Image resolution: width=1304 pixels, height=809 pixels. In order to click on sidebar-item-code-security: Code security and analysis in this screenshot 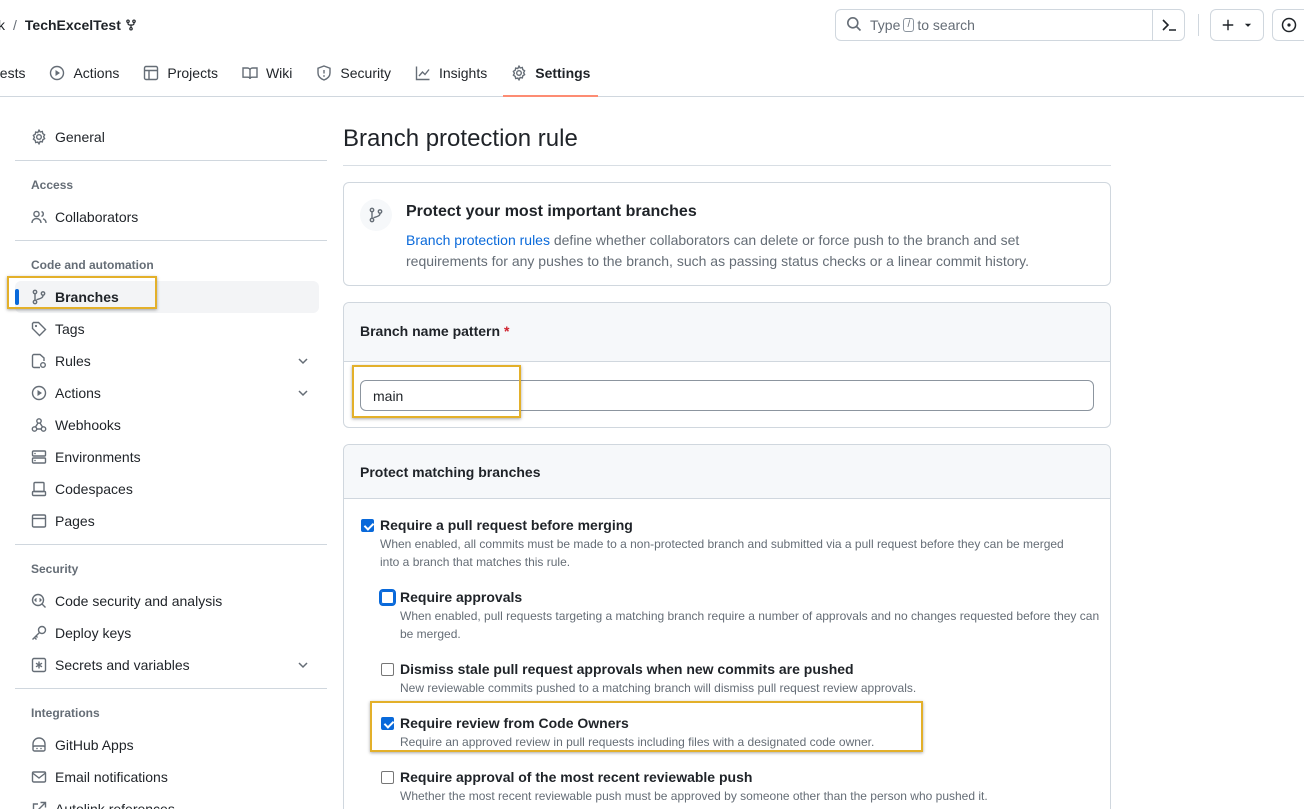, I will do `click(167, 601)`.